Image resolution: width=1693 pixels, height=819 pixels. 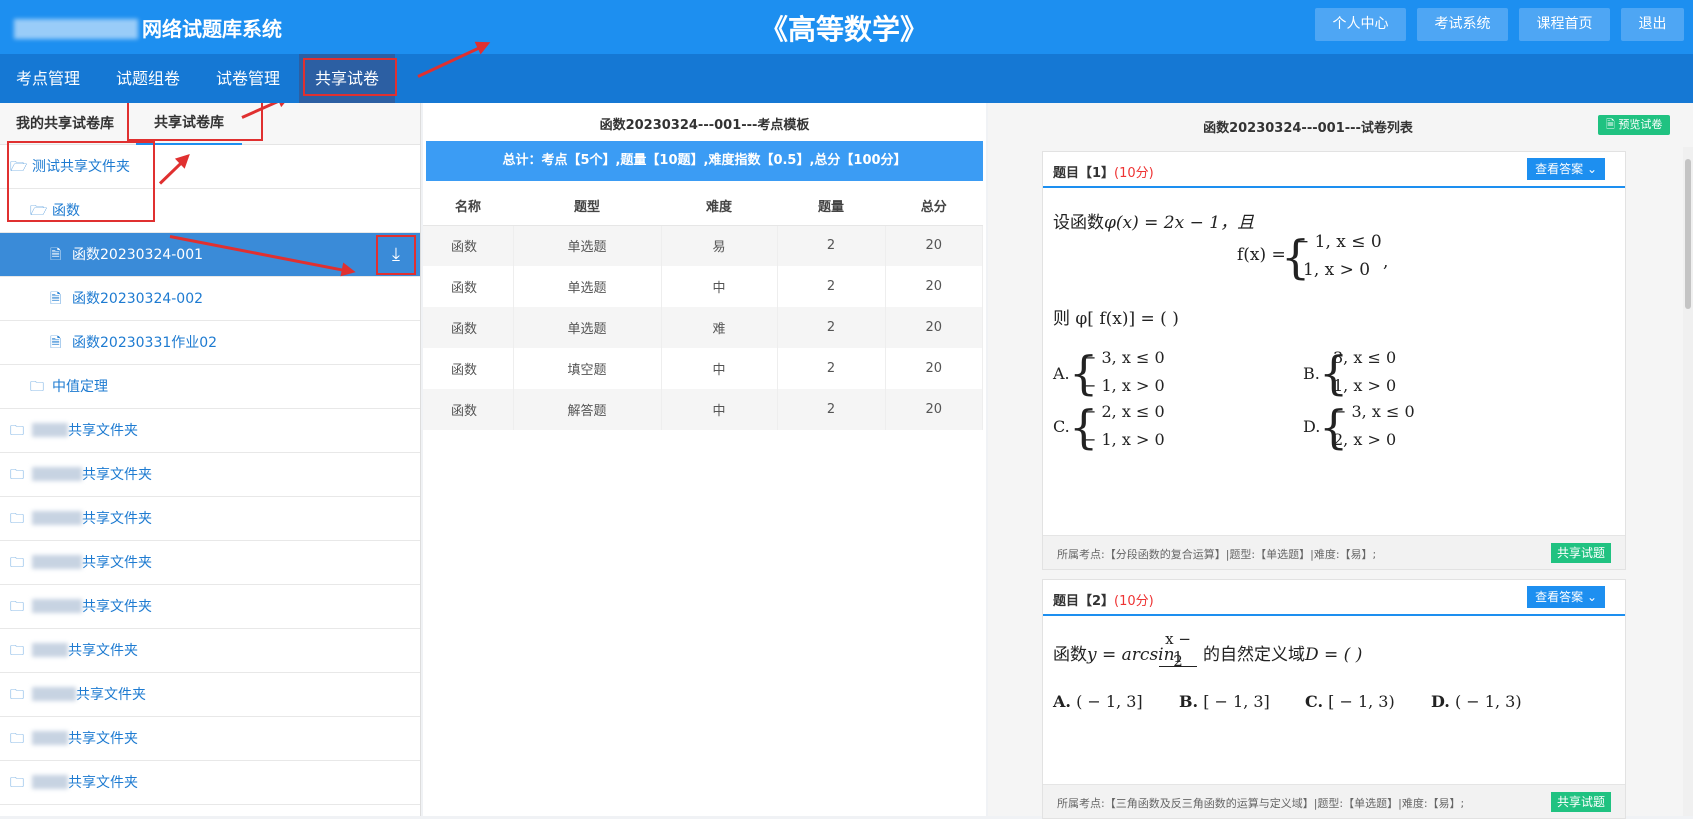 I want to click on tree-file-selected: 🗎 函数20230324-001 ⤓, so click(x=210, y=255).